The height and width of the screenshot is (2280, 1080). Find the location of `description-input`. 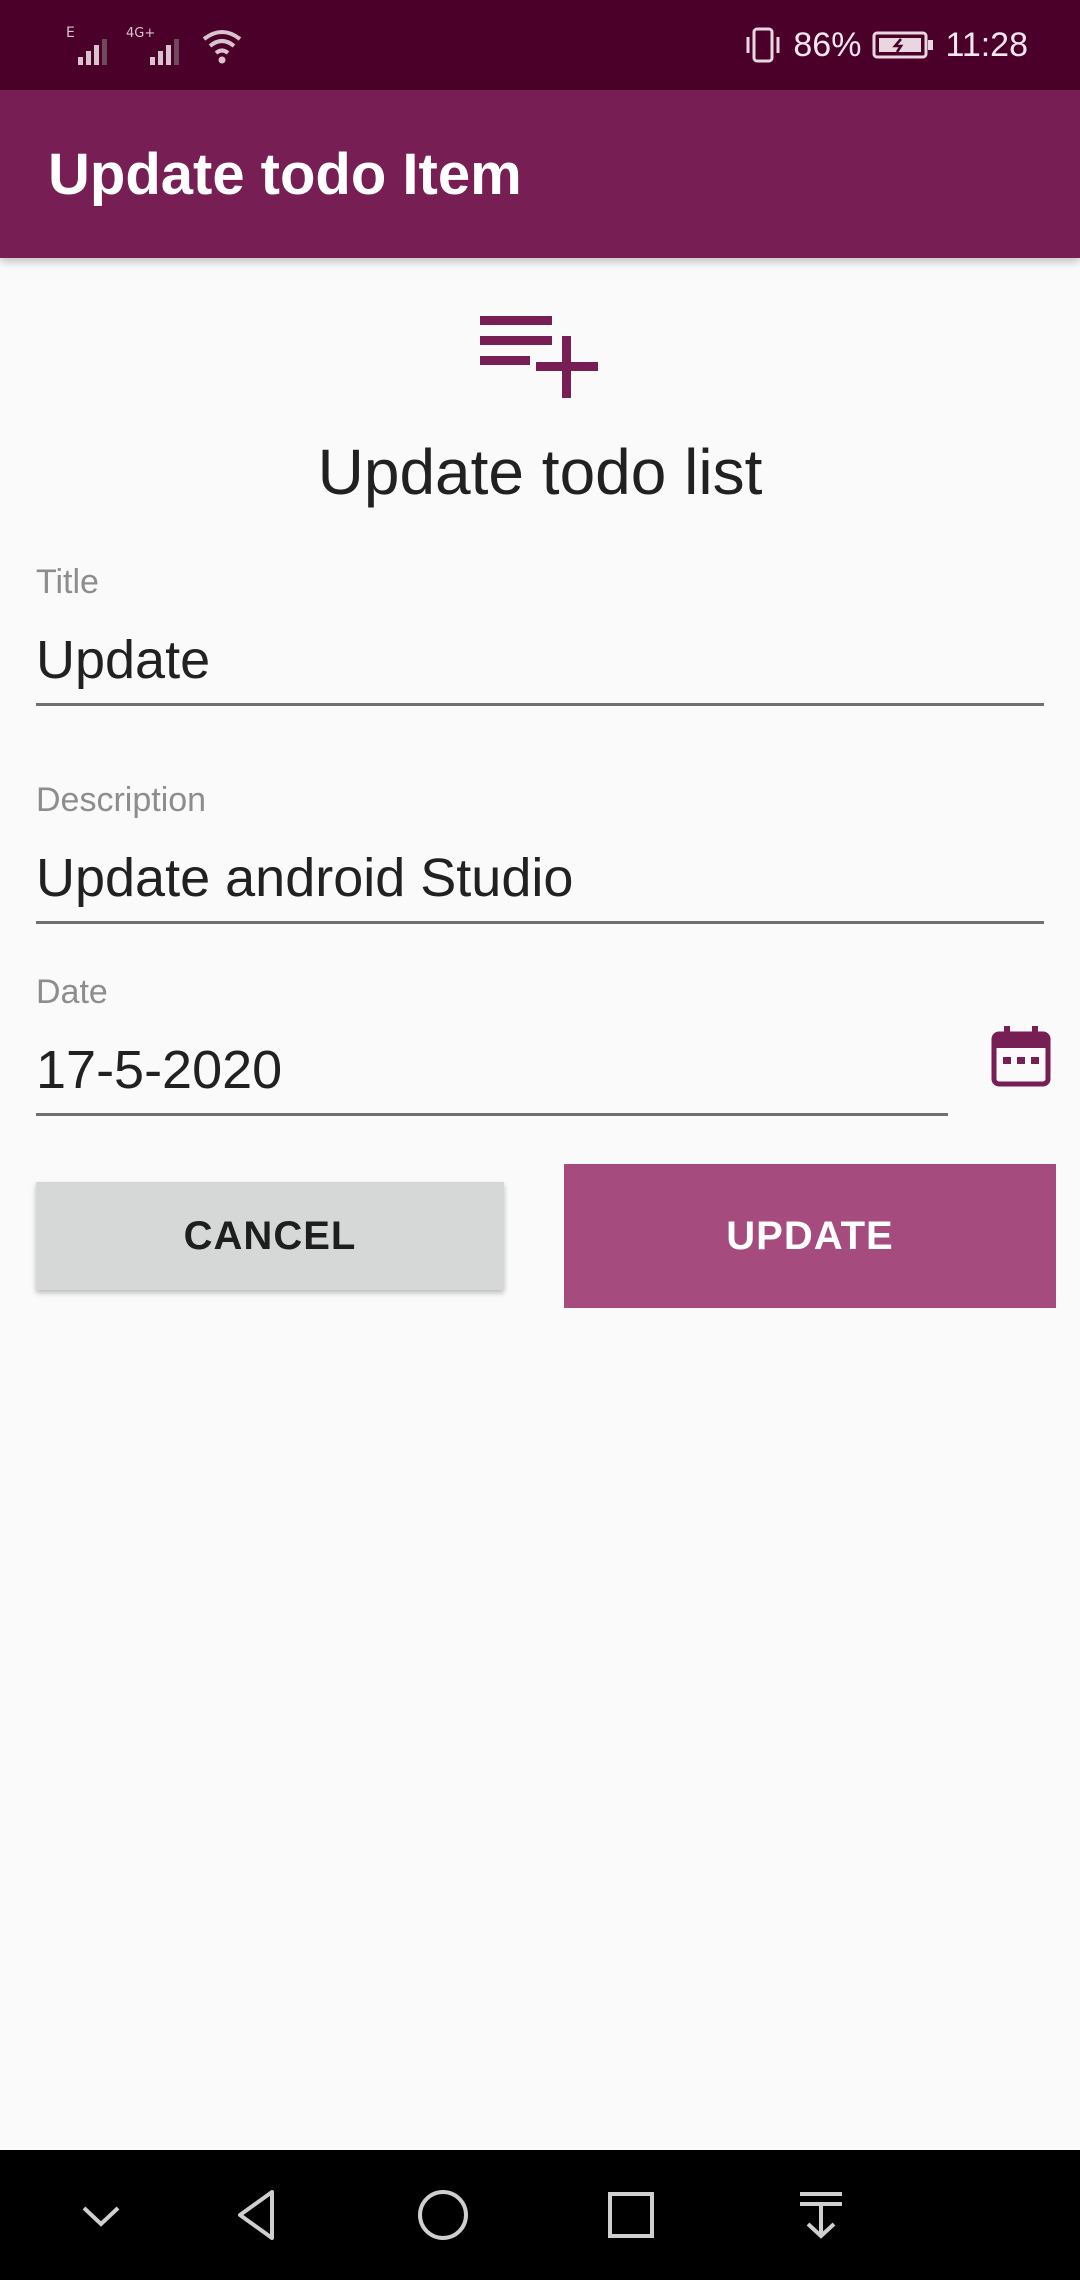

description-input is located at coordinates (540, 879).